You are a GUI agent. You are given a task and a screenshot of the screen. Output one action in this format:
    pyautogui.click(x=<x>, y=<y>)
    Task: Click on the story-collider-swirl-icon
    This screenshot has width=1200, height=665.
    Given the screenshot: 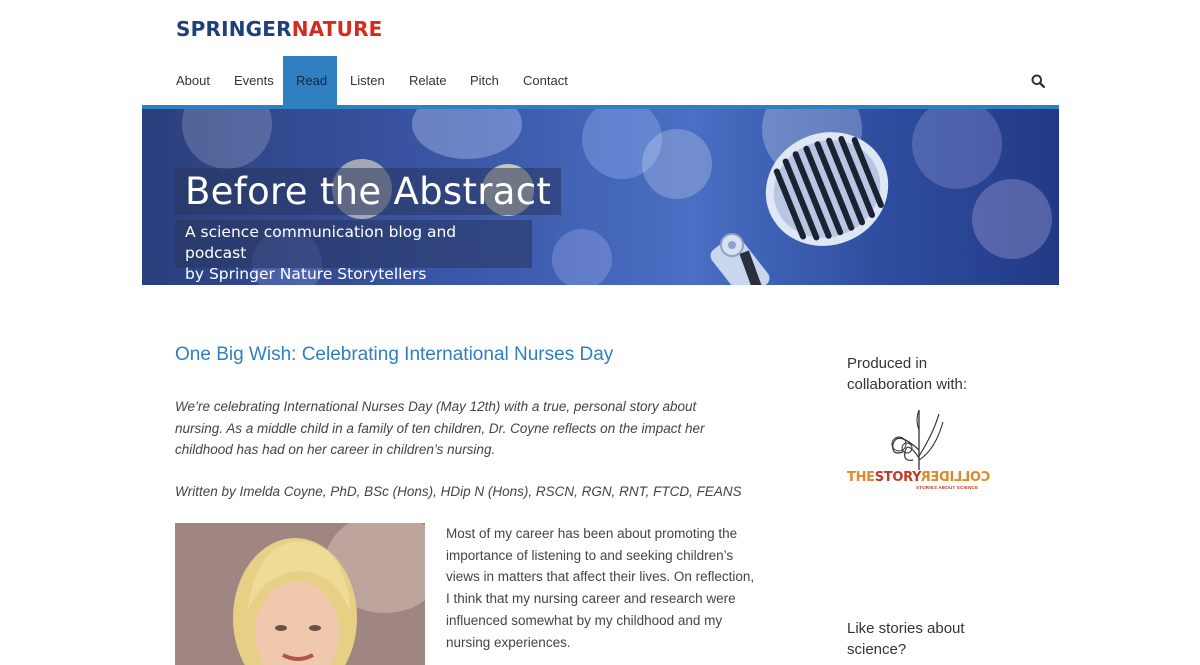 What is the action you would take?
    pyautogui.click(x=917, y=439)
    